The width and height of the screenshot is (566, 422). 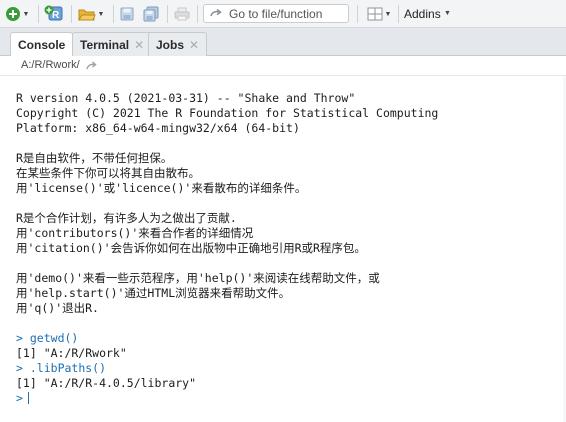 I want to click on console-output-line: [1] "A:/R/R-4.0.5/library", so click(x=106, y=383).